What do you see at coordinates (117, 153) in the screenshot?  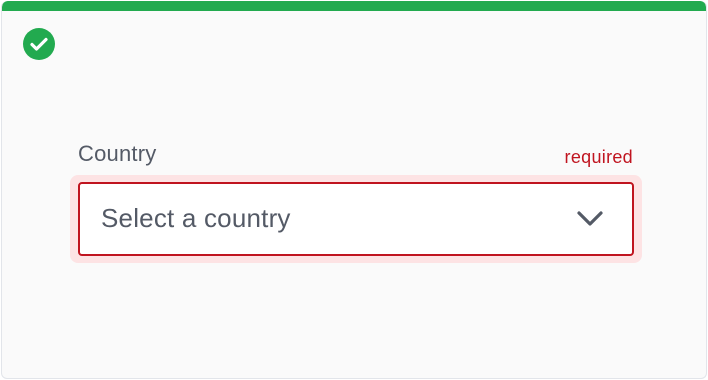 I see `country-label: Country` at bounding box center [117, 153].